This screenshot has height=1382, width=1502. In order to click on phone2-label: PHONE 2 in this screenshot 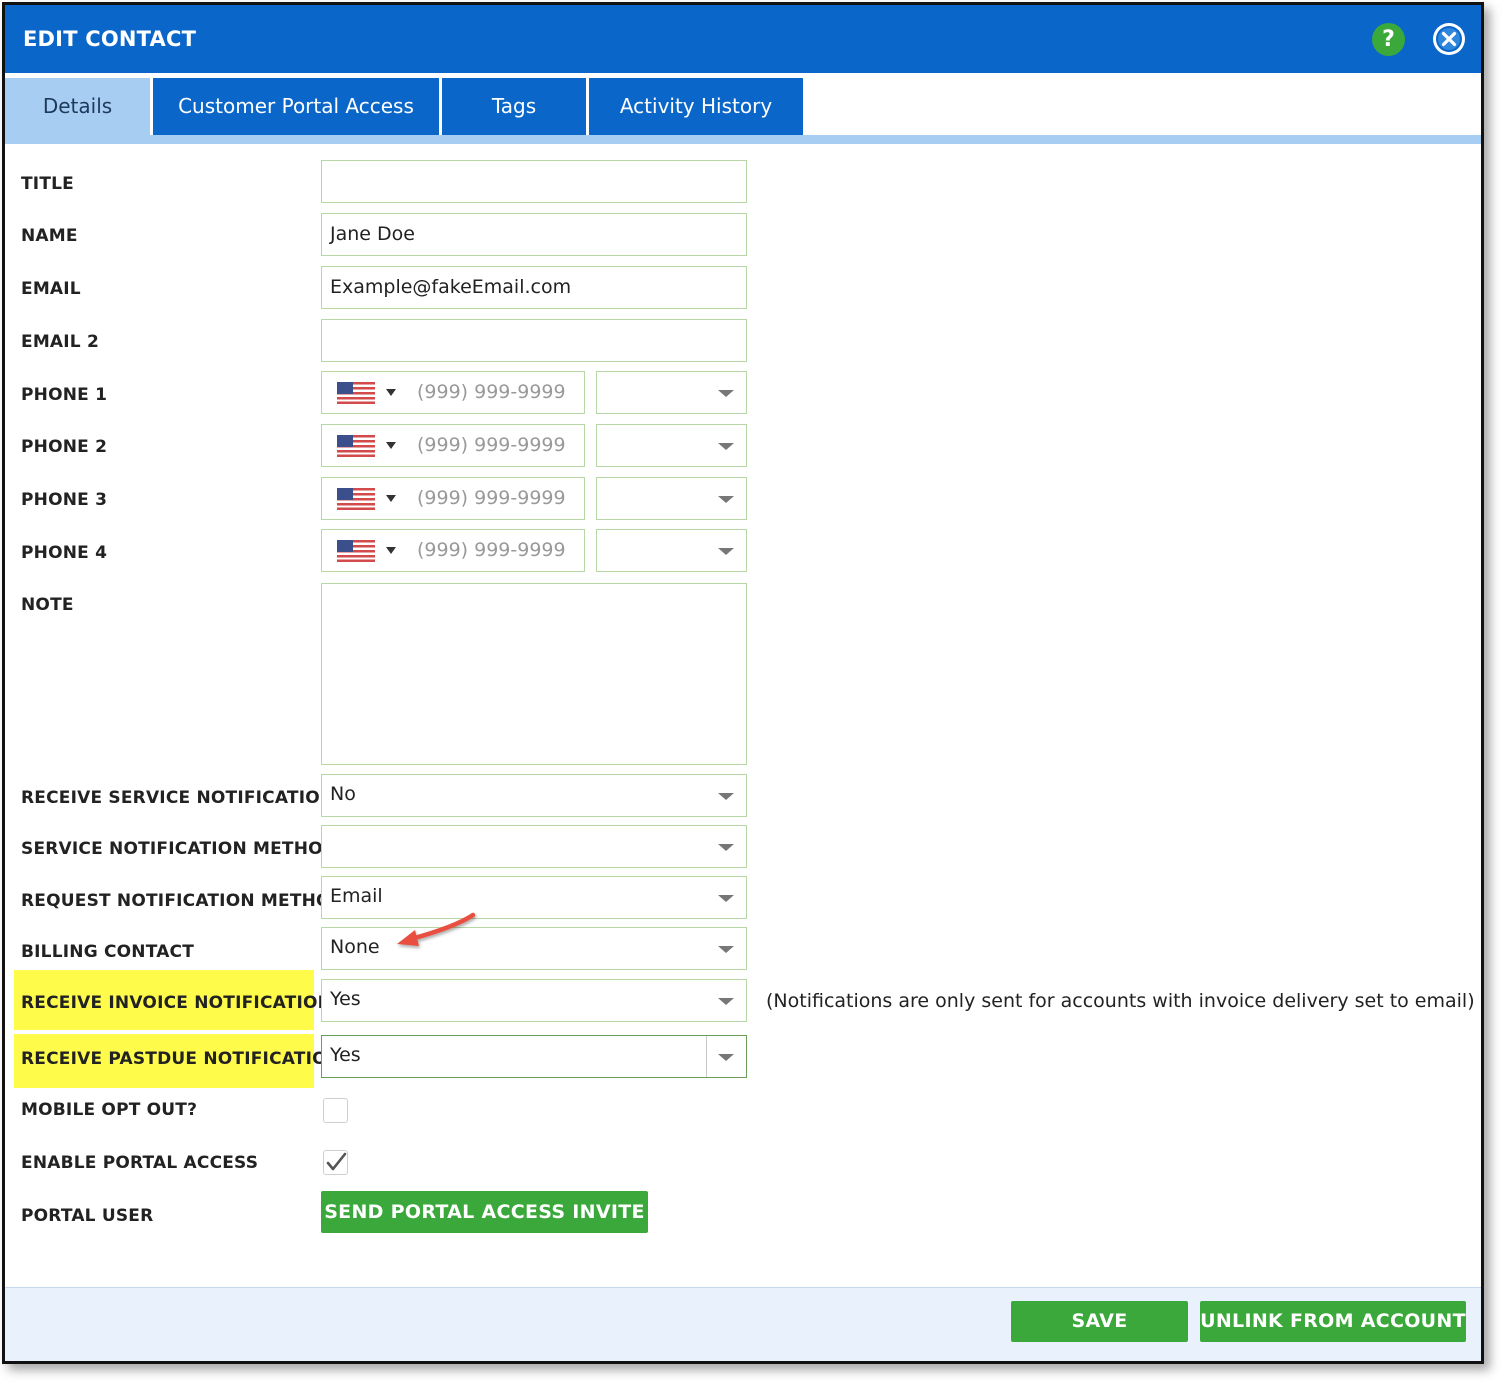, I will do `click(64, 447)`.